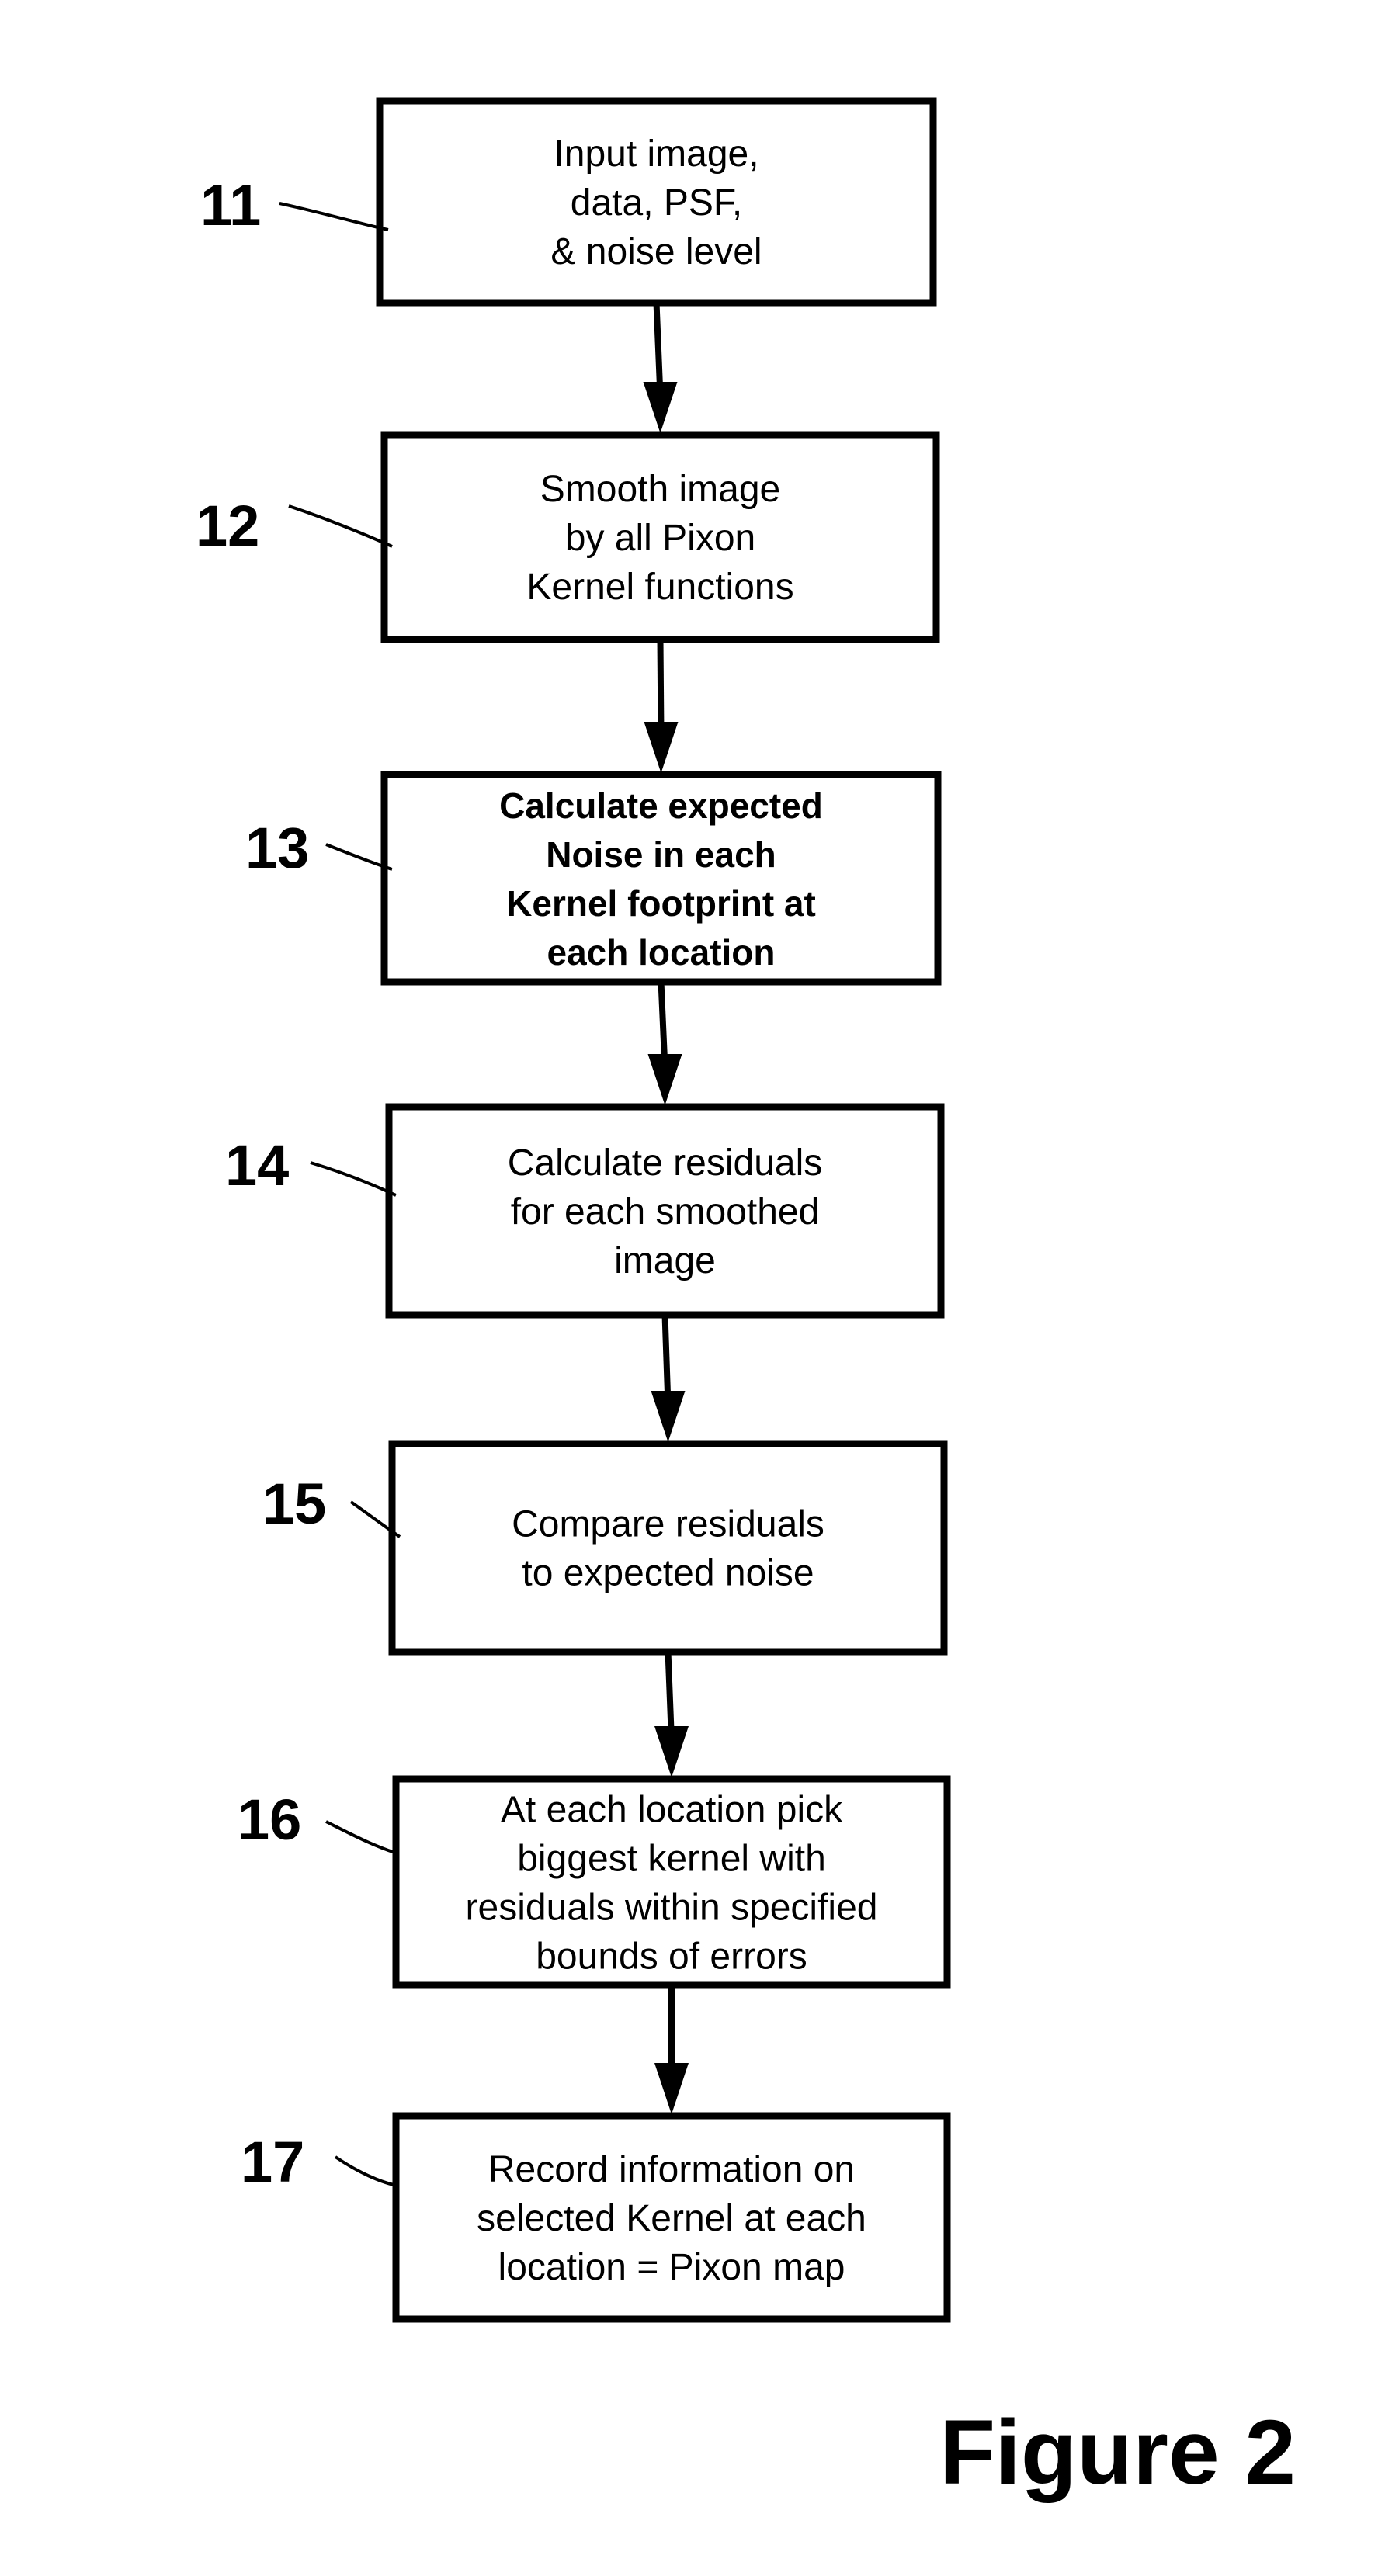 The image size is (1392, 2576). I want to click on step-text-line: each location, so click(661, 952).